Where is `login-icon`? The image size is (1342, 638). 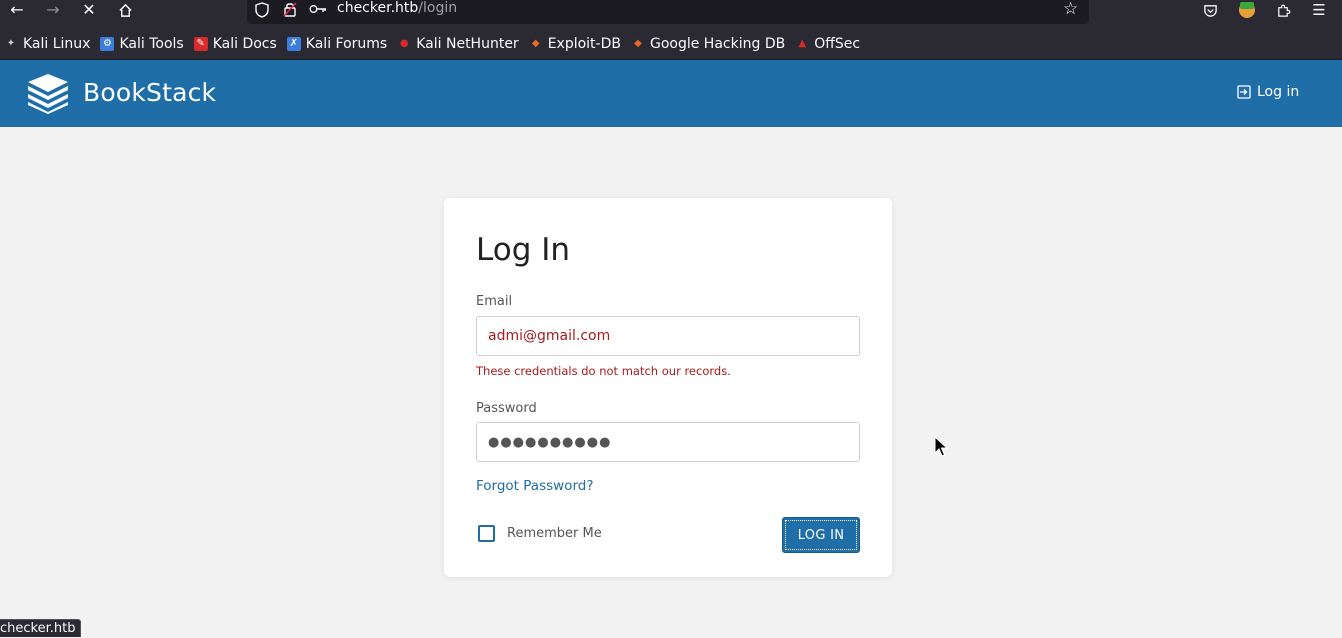
login-icon is located at coordinates (1244, 92).